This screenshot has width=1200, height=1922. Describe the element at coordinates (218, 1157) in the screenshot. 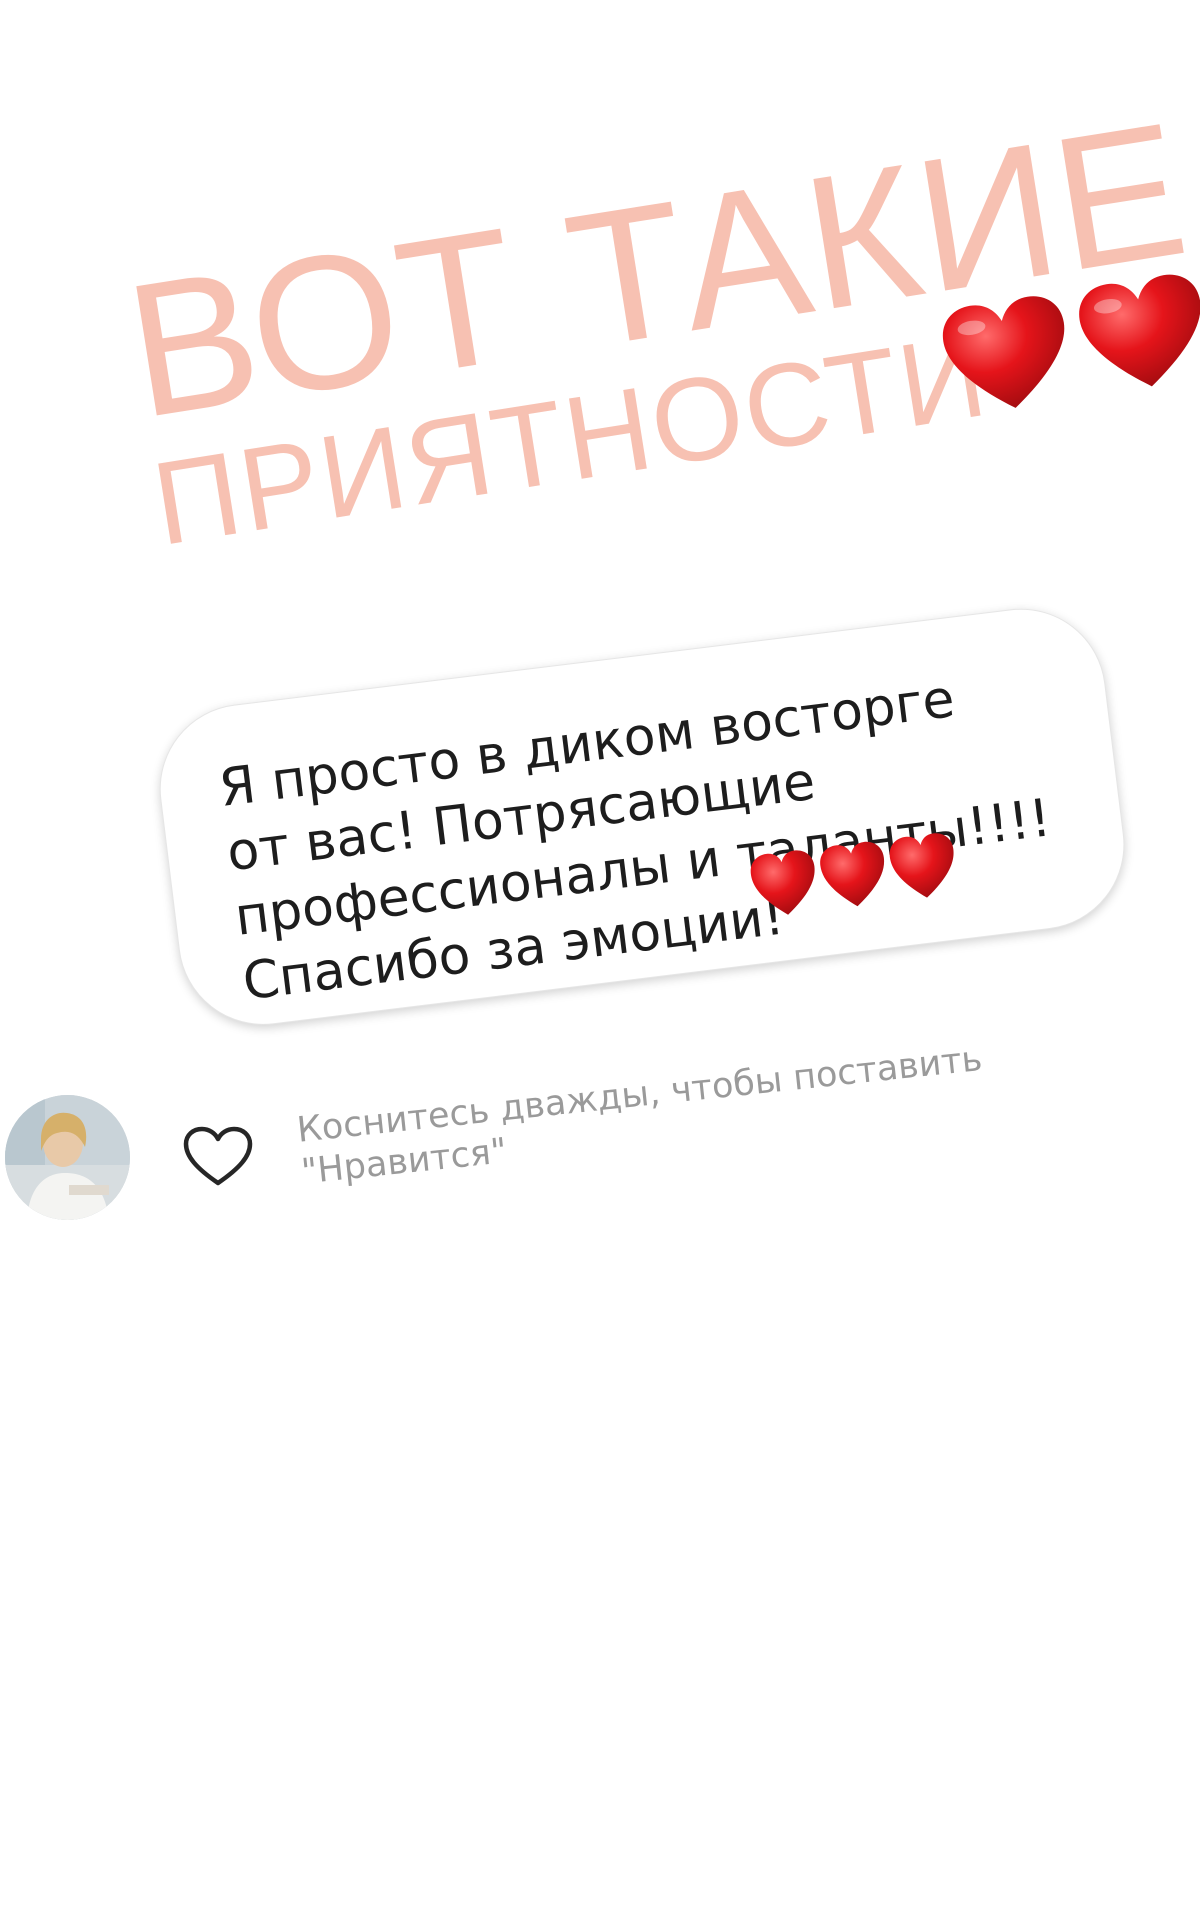

I see `heart-outline-icon` at that location.